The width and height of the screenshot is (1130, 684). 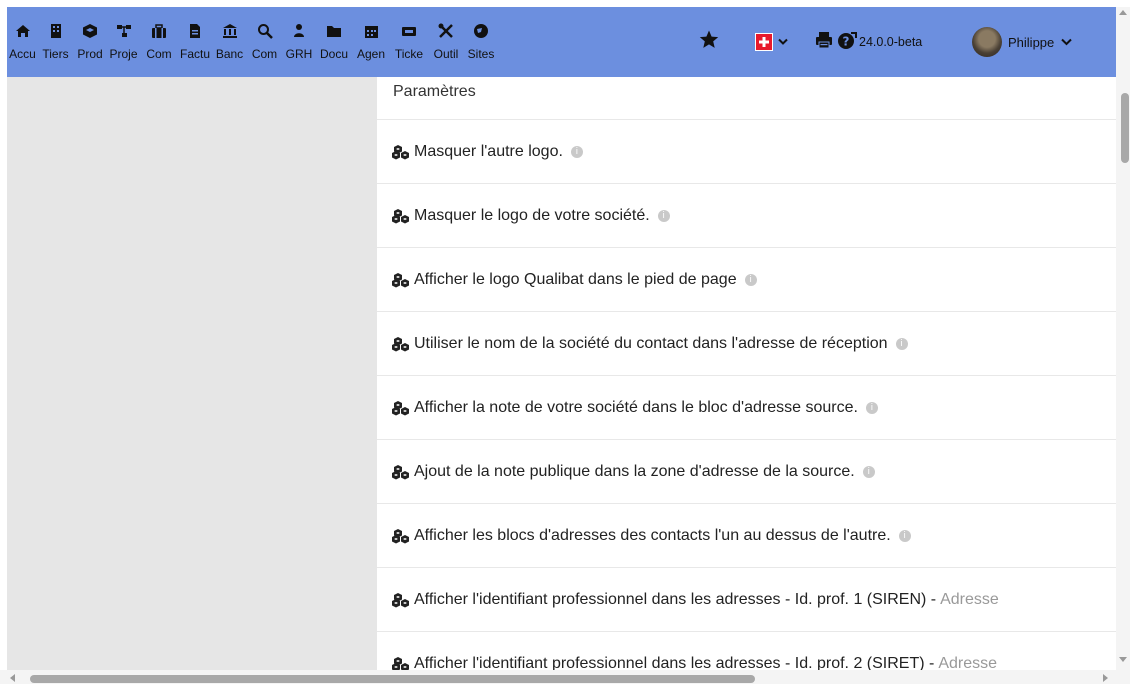 I want to click on version-label: 24.0.0-beta, so click(x=891, y=42).